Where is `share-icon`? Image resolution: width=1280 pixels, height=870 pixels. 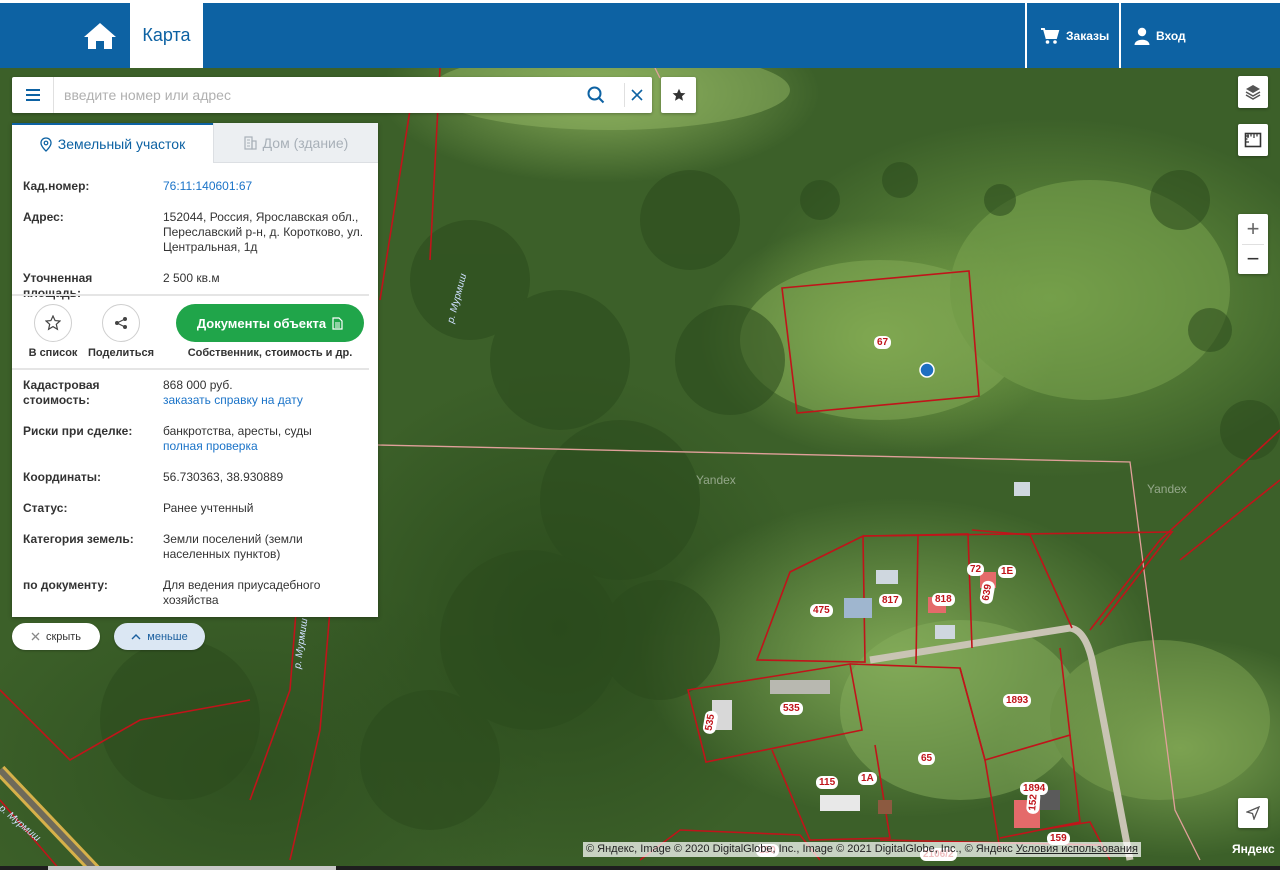
share-icon is located at coordinates (121, 323).